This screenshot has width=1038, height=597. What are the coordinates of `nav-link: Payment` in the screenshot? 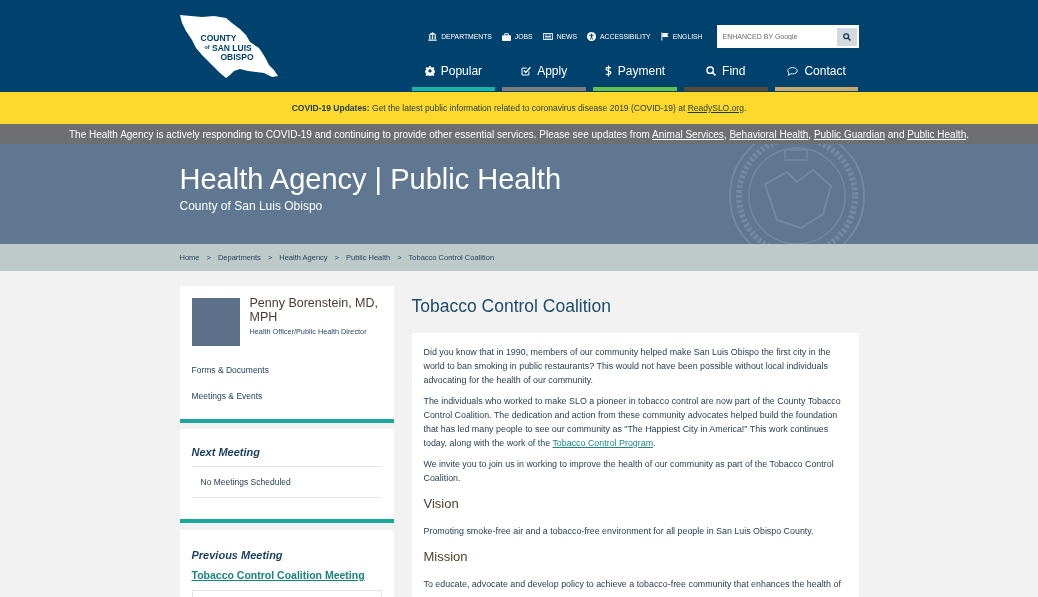 It's located at (635, 71).